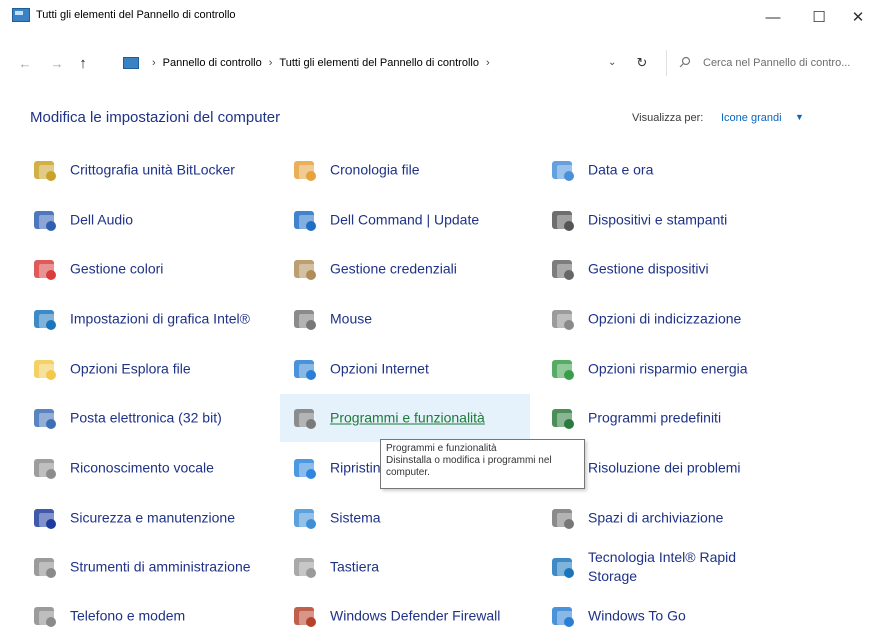 This screenshot has height=632, width=874. I want to click on control-panel-item-label: Opzioni di indicizzazione, so click(665, 318).